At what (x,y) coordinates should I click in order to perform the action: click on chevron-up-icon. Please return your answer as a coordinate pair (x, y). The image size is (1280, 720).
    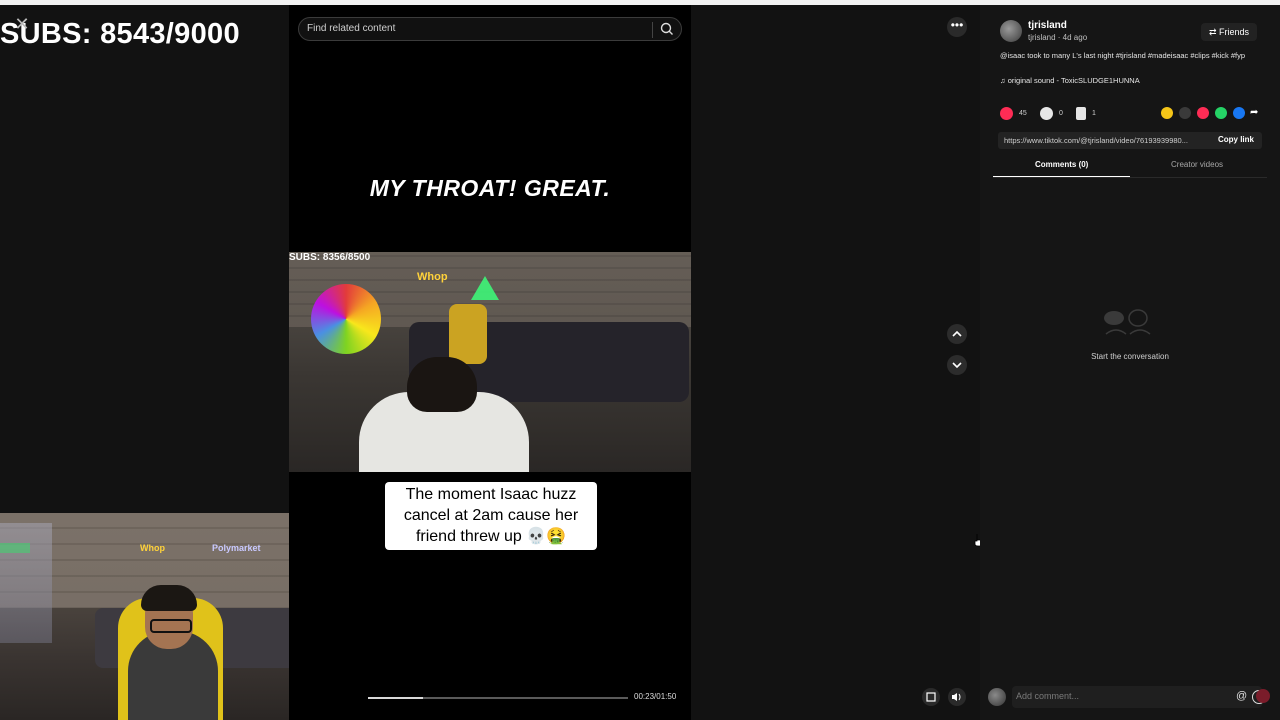
    Looking at the image, I should click on (957, 333).